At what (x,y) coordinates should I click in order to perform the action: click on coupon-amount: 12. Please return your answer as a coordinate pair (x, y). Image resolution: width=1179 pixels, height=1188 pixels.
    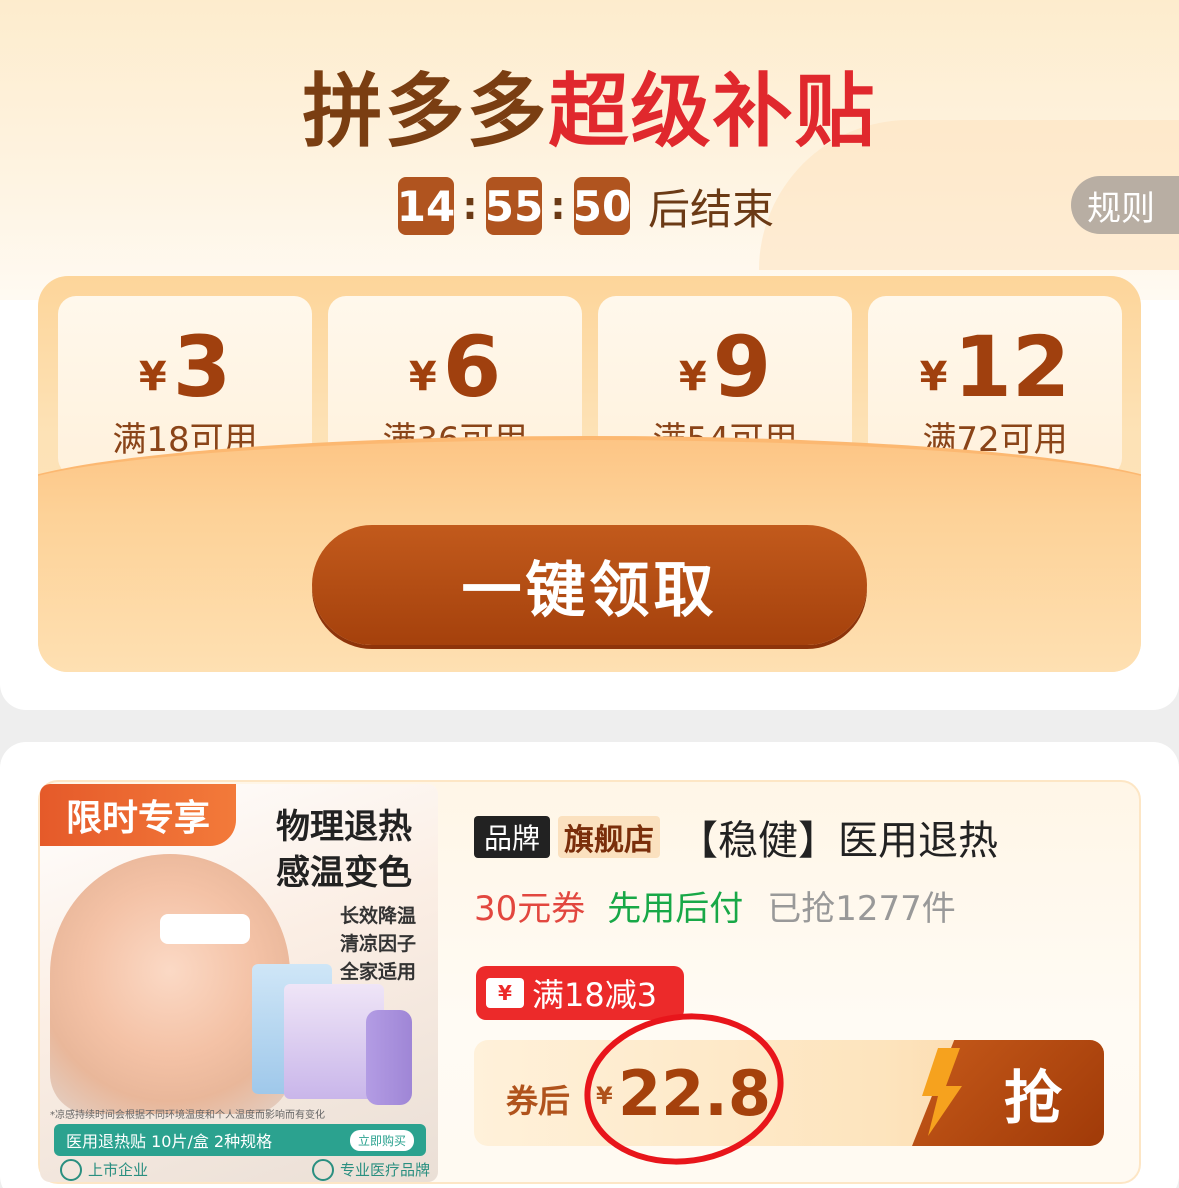
    Looking at the image, I should click on (1012, 367).